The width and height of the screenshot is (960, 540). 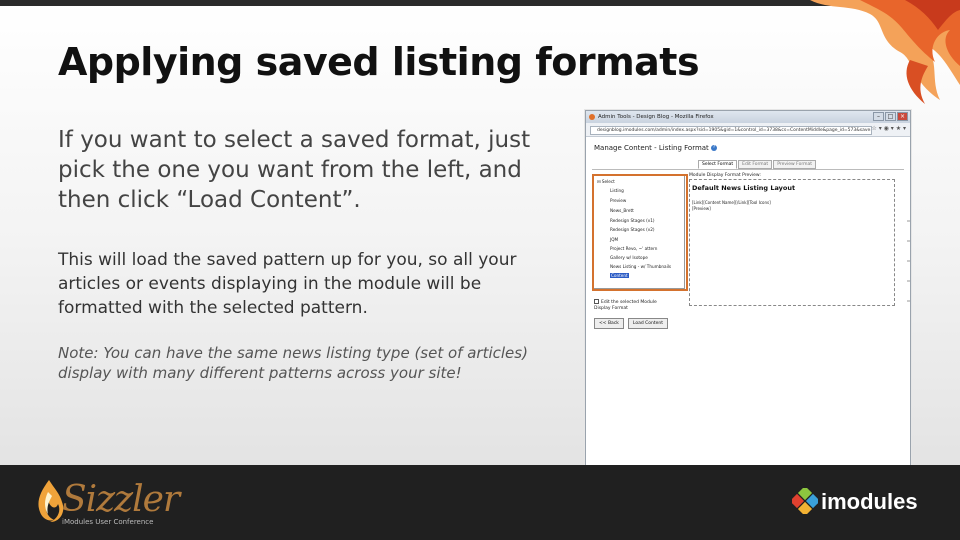 What do you see at coordinates (701, 208) in the screenshot?
I see `preview-line: [Preview]` at bounding box center [701, 208].